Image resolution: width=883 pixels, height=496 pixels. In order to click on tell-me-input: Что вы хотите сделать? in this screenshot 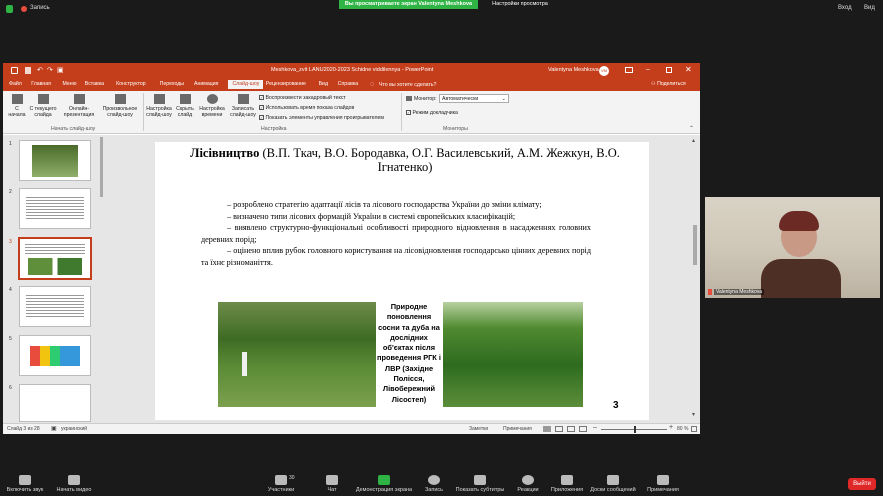, I will do `click(407, 85)`.